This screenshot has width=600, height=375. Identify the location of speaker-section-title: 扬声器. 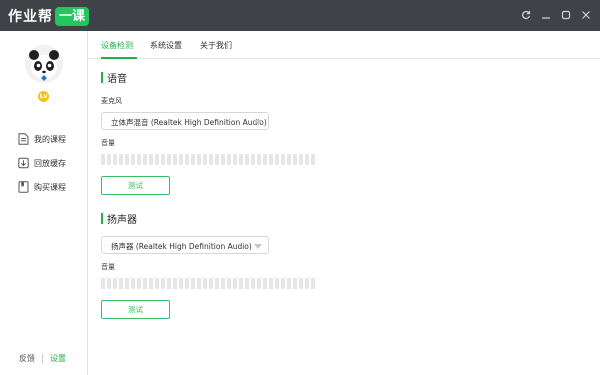
(119, 218).